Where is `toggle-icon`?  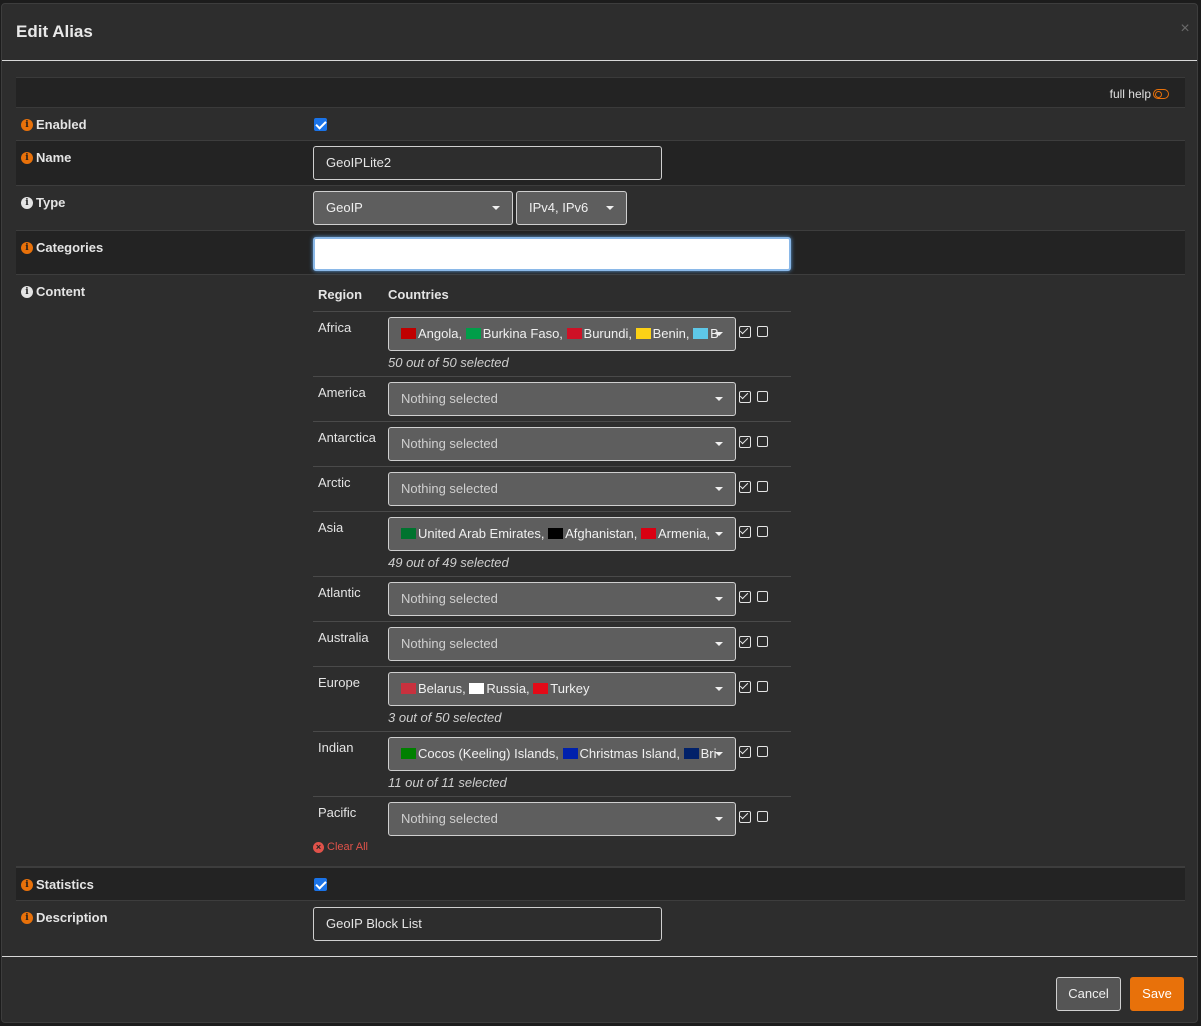
toggle-icon is located at coordinates (1161, 94).